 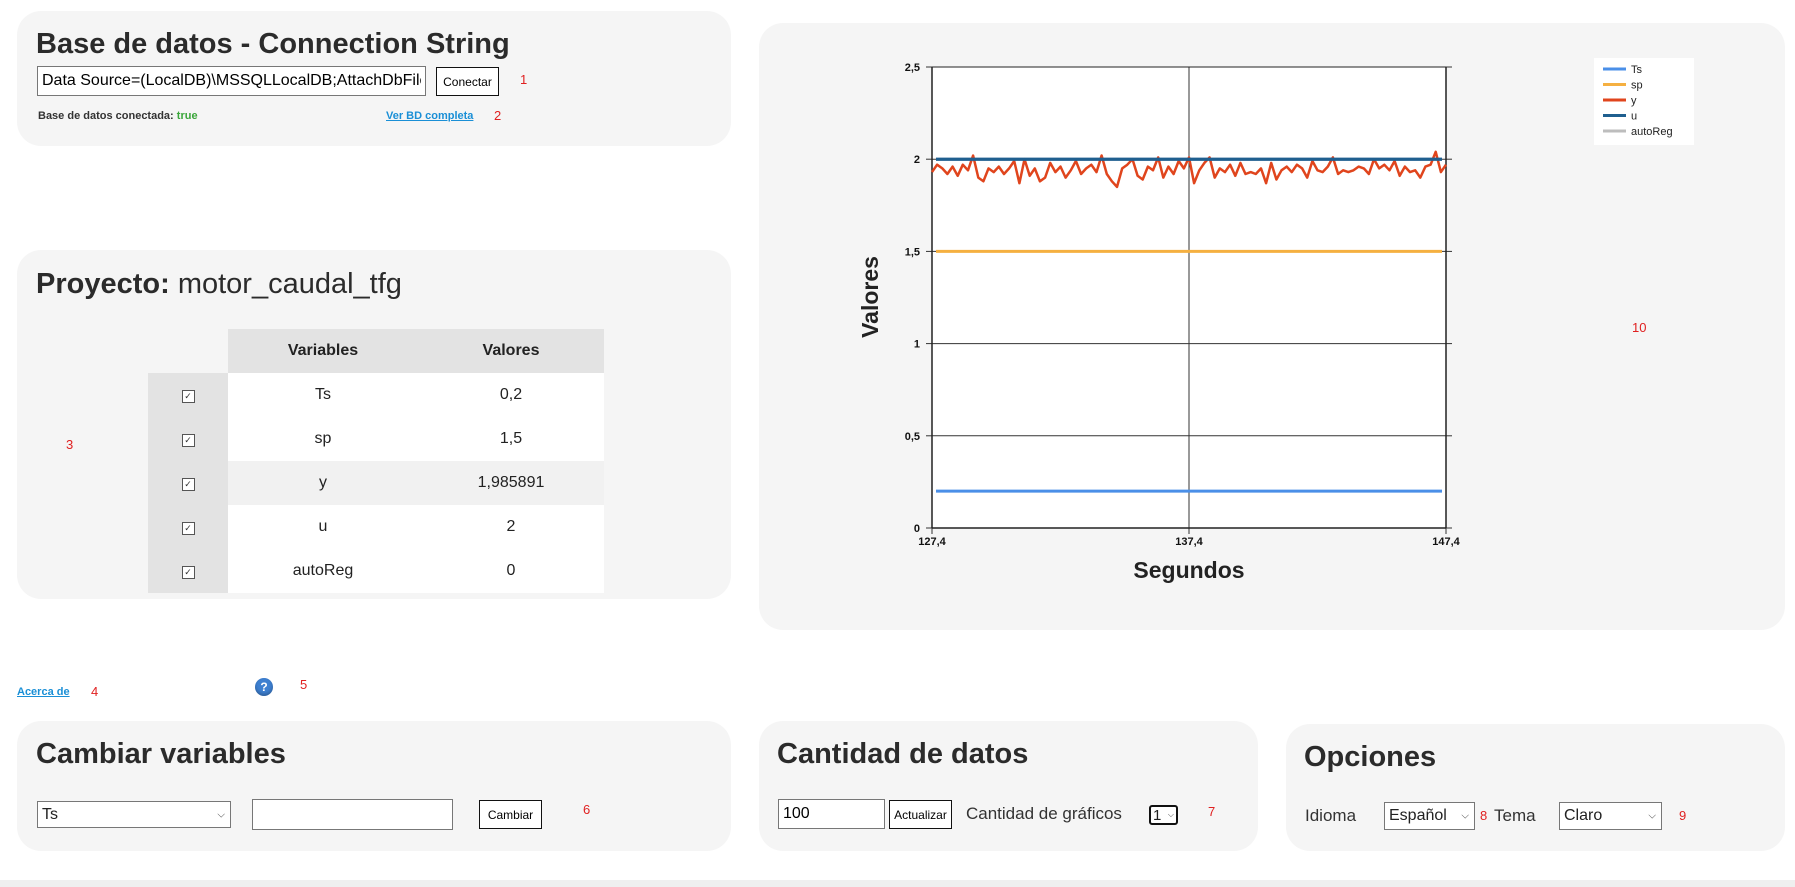 What do you see at coordinates (323, 527) in the screenshot?
I see `row-variable: u` at bounding box center [323, 527].